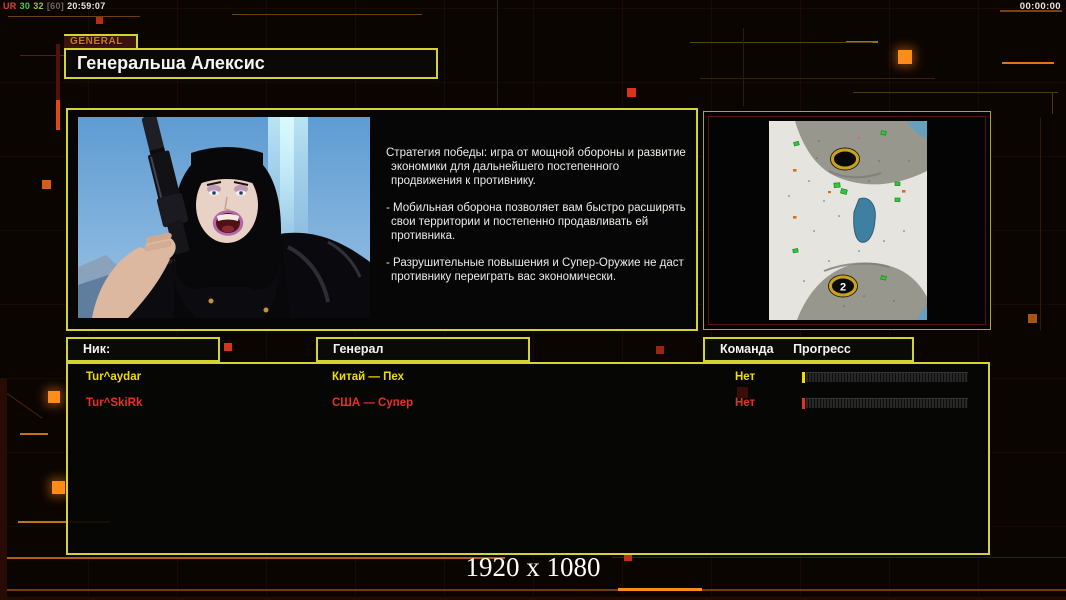 Image resolution: width=1066 pixels, height=600 pixels. Describe the element at coordinates (1040, 6) in the screenshot. I see `match-timer: 00:00:00` at that location.